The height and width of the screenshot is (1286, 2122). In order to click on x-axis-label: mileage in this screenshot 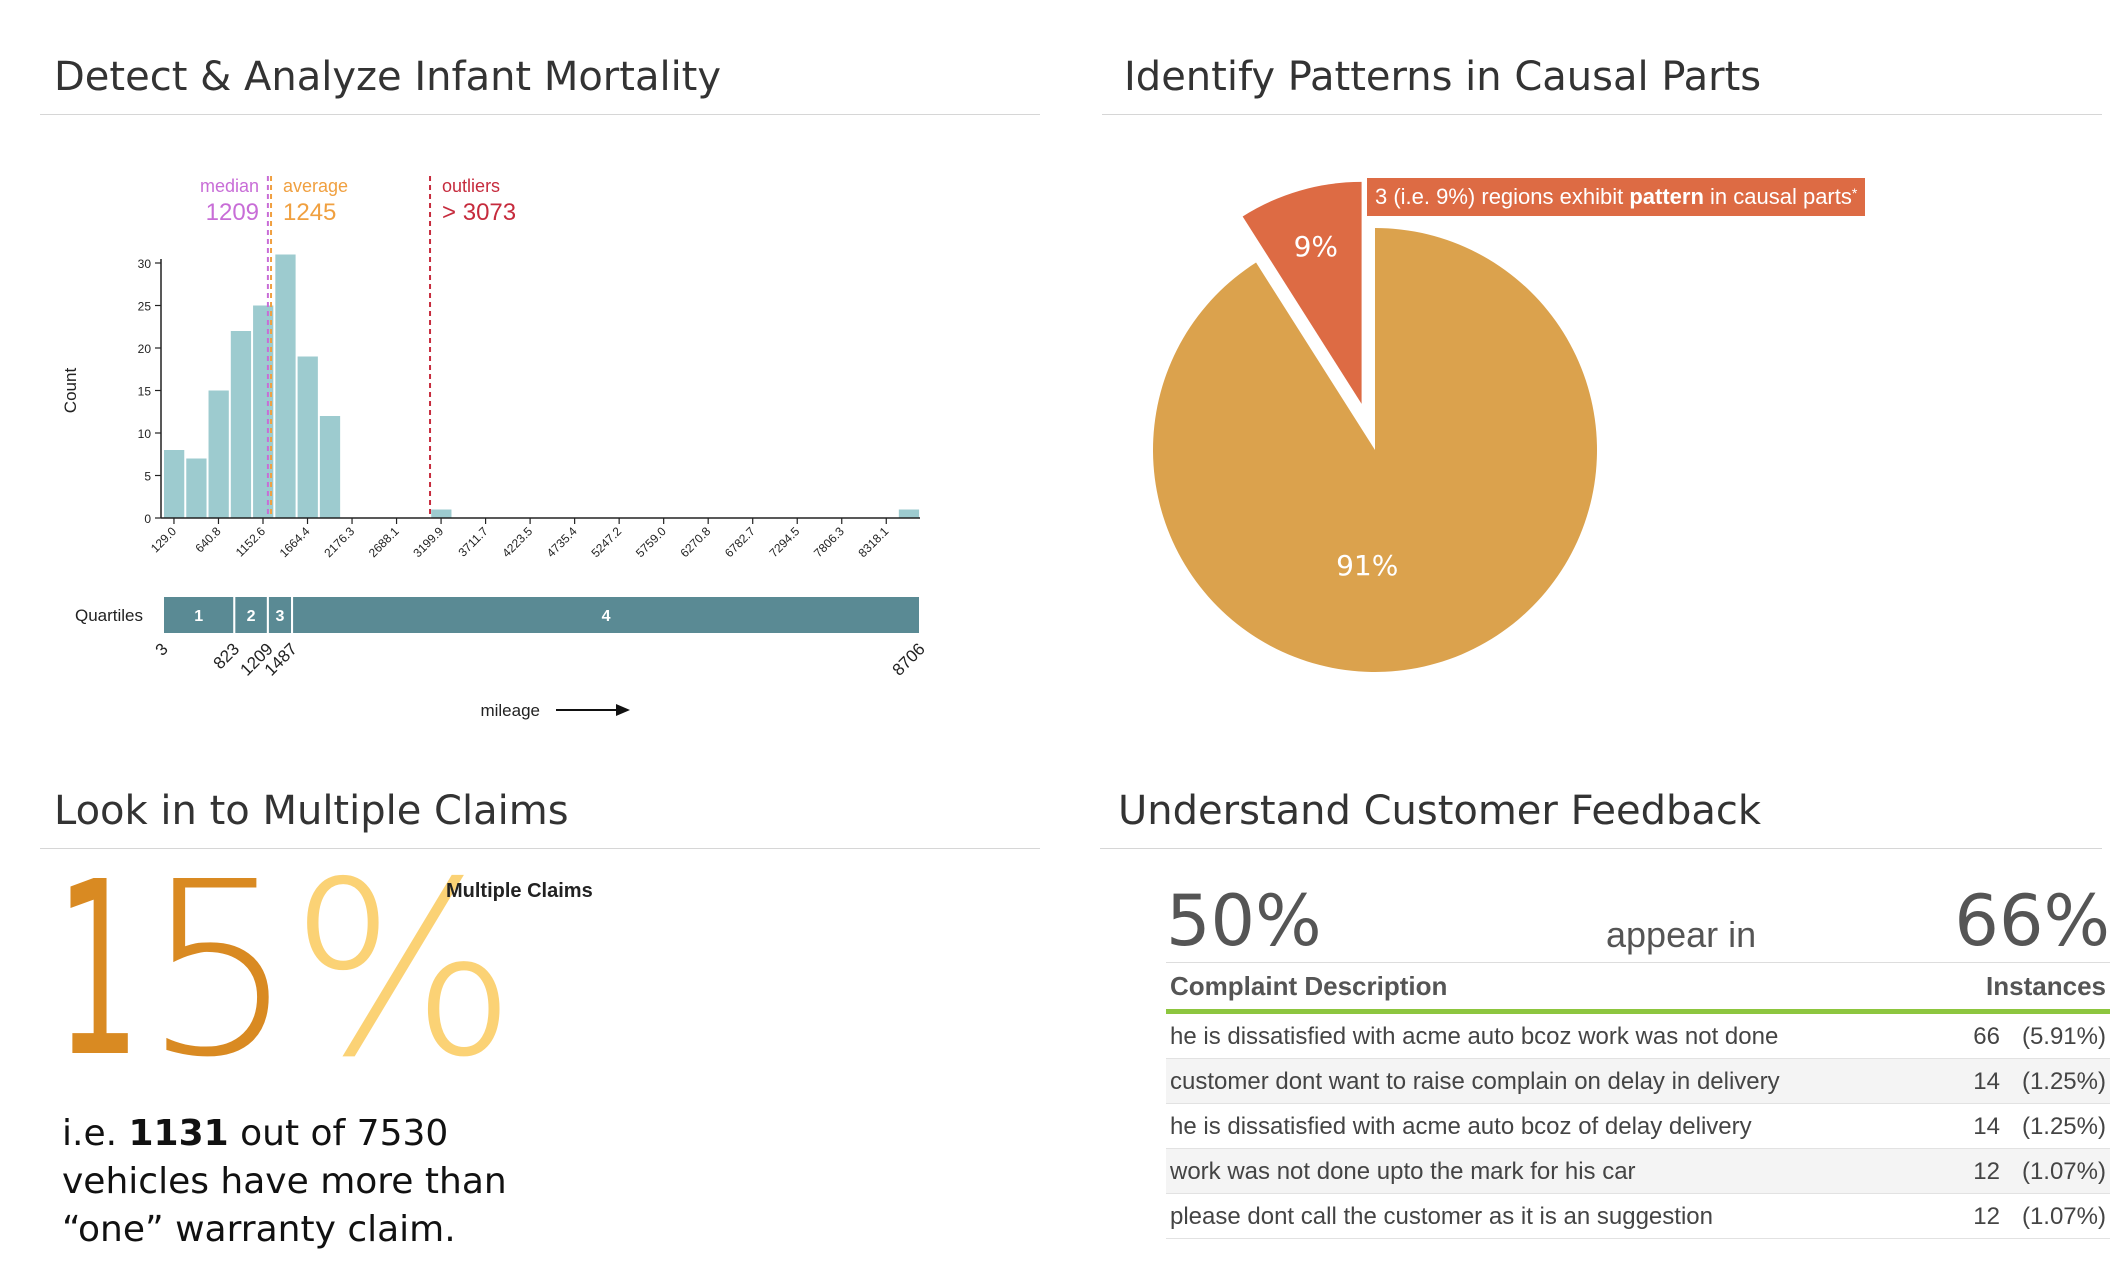, I will do `click(510, 710)`.